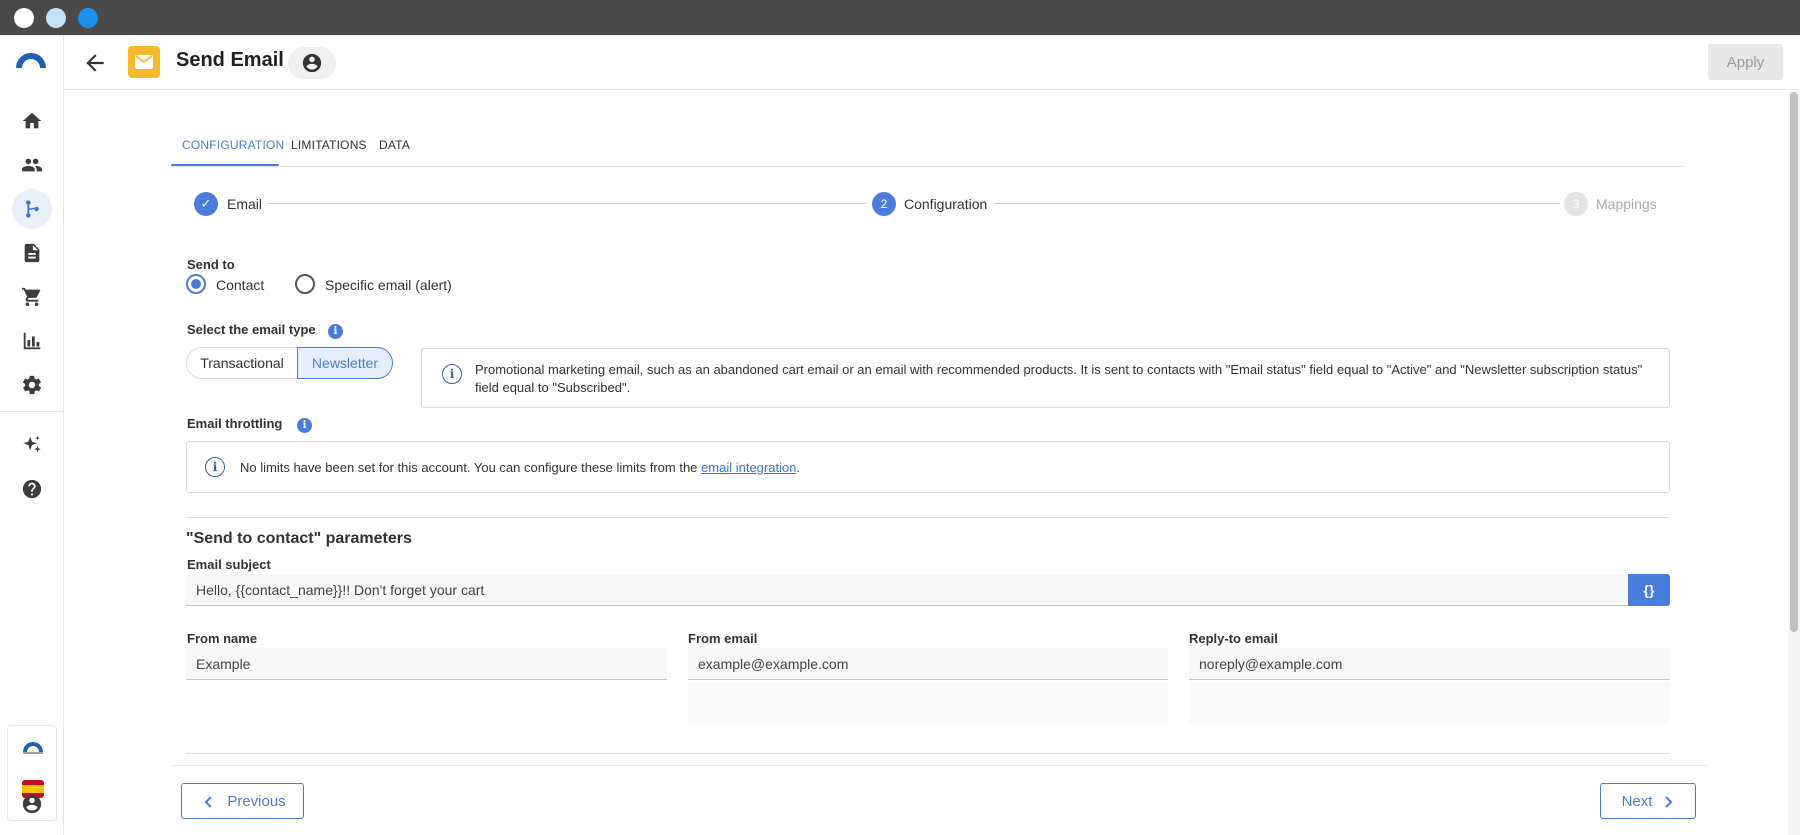 The width and height of the screenshot is (1800, 835). What do you see at coordinates (946, 204) in the screenshot?
I see `step-configuration-label: Configuration` at bounding box center [946, 204].